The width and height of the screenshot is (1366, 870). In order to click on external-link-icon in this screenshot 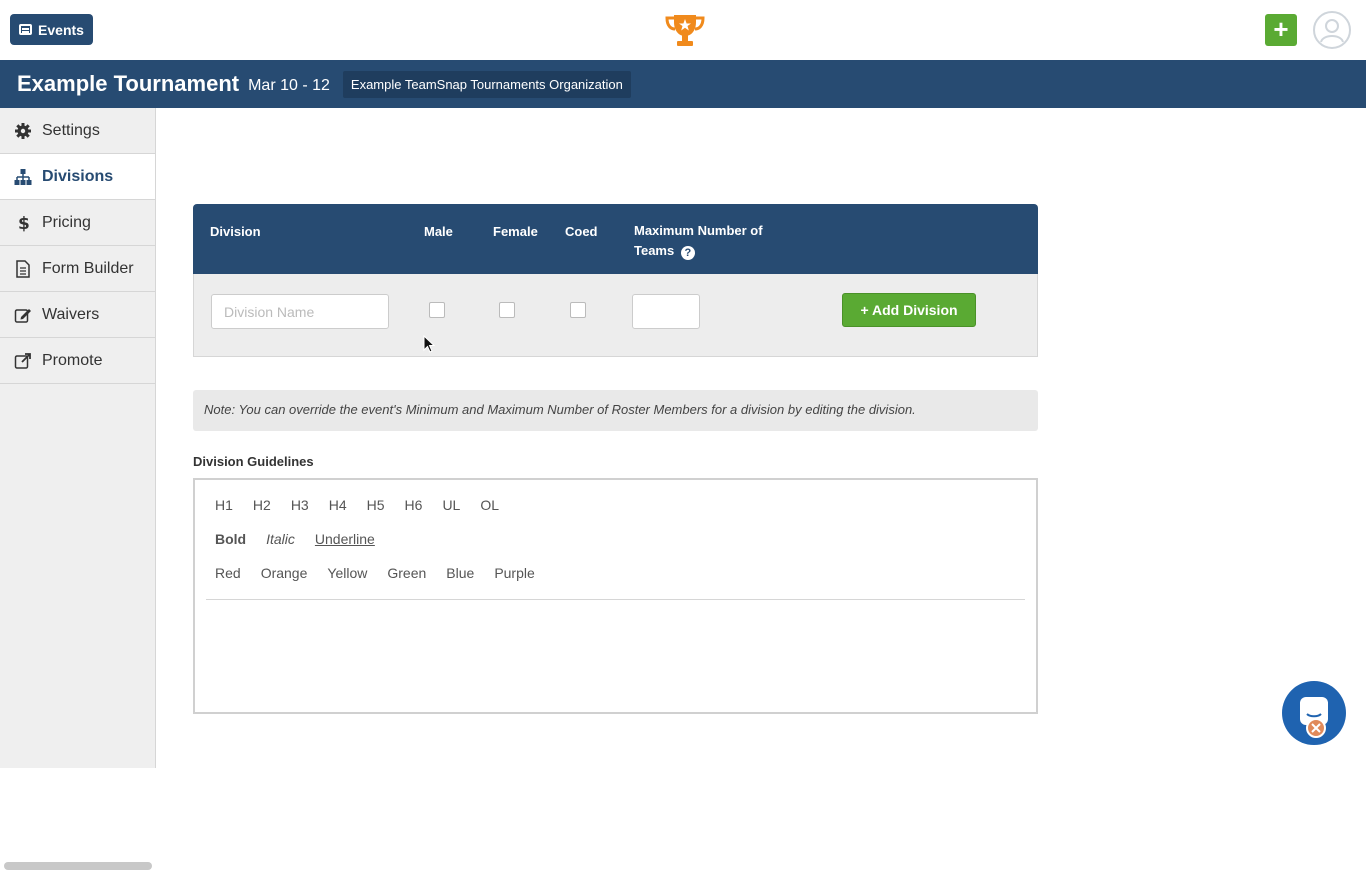, I will do `click(22, 360)`.